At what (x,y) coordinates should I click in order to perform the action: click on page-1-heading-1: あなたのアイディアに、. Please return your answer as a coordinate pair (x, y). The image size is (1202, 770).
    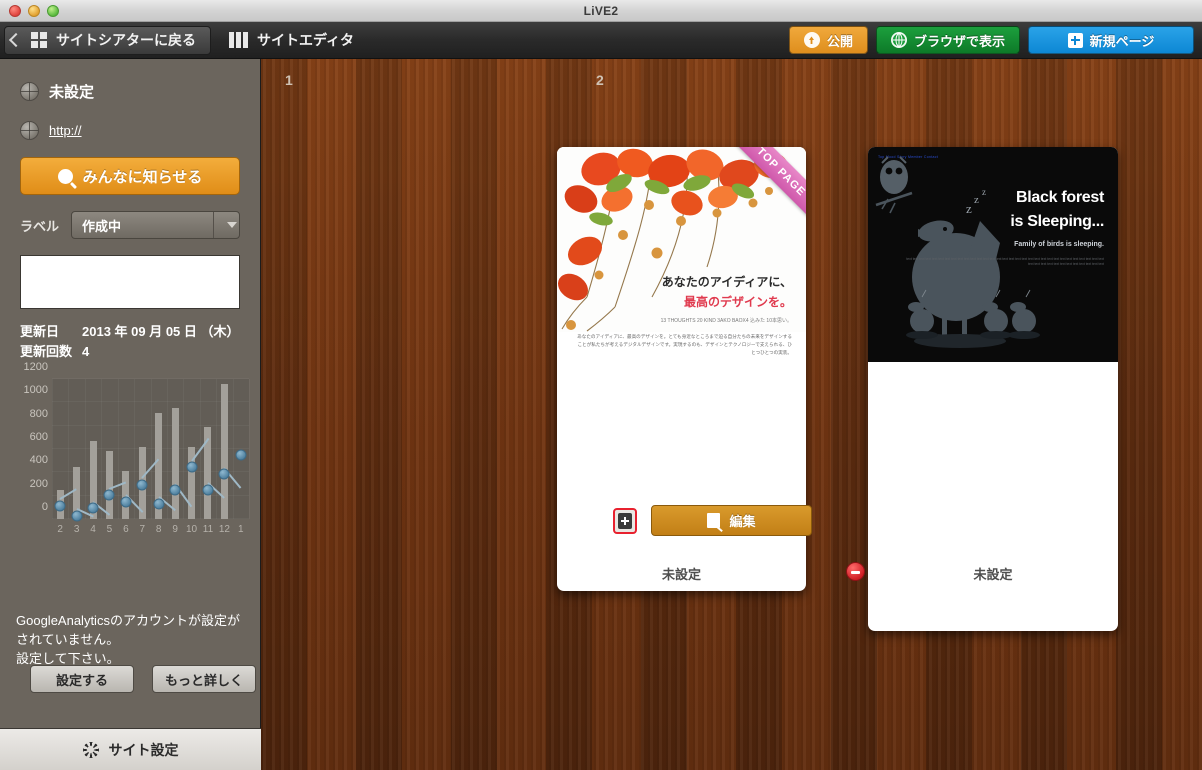
    Looking at the image, I should click on (726, 282).